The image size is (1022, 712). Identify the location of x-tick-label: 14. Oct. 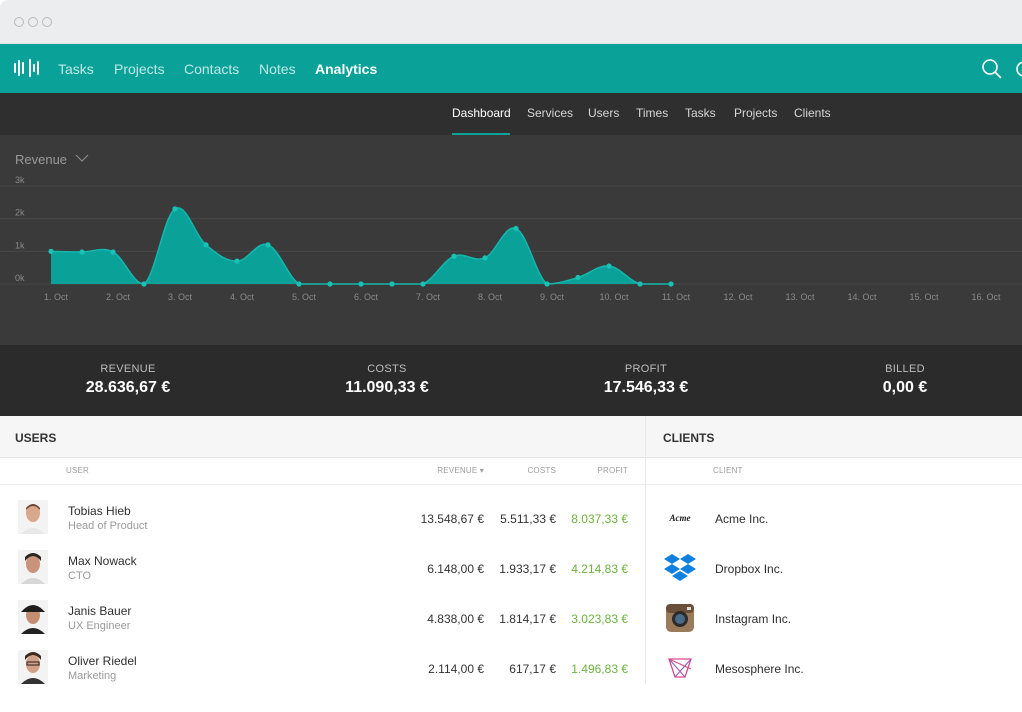
(862, 297).